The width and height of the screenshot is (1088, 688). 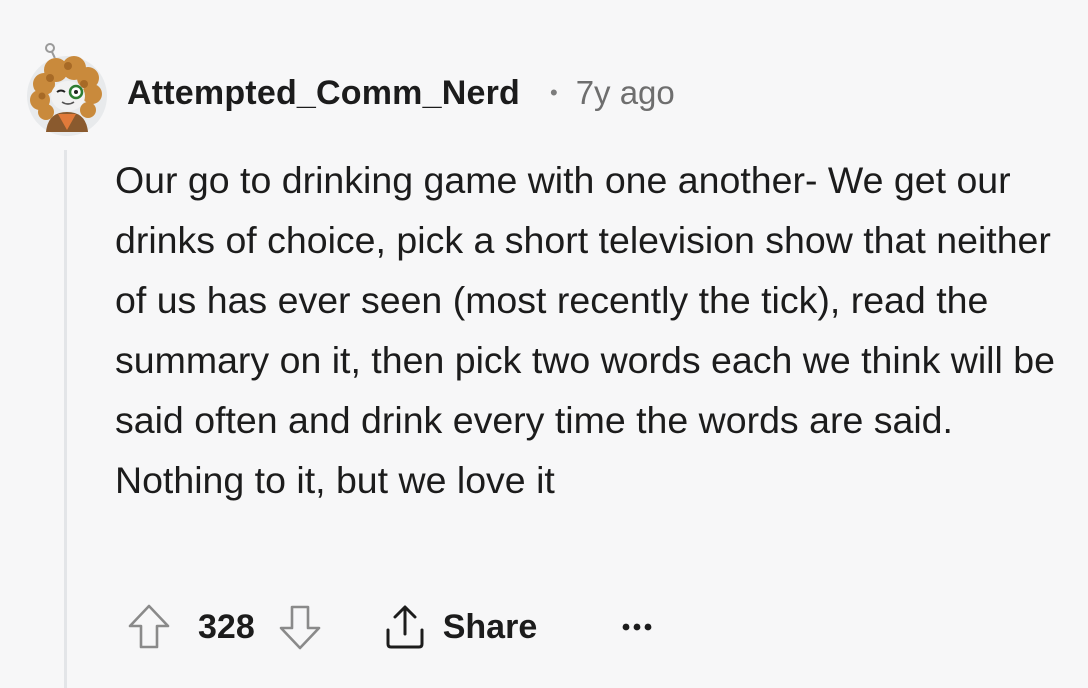 I want to click on avatar, so click(x=67, y=88).